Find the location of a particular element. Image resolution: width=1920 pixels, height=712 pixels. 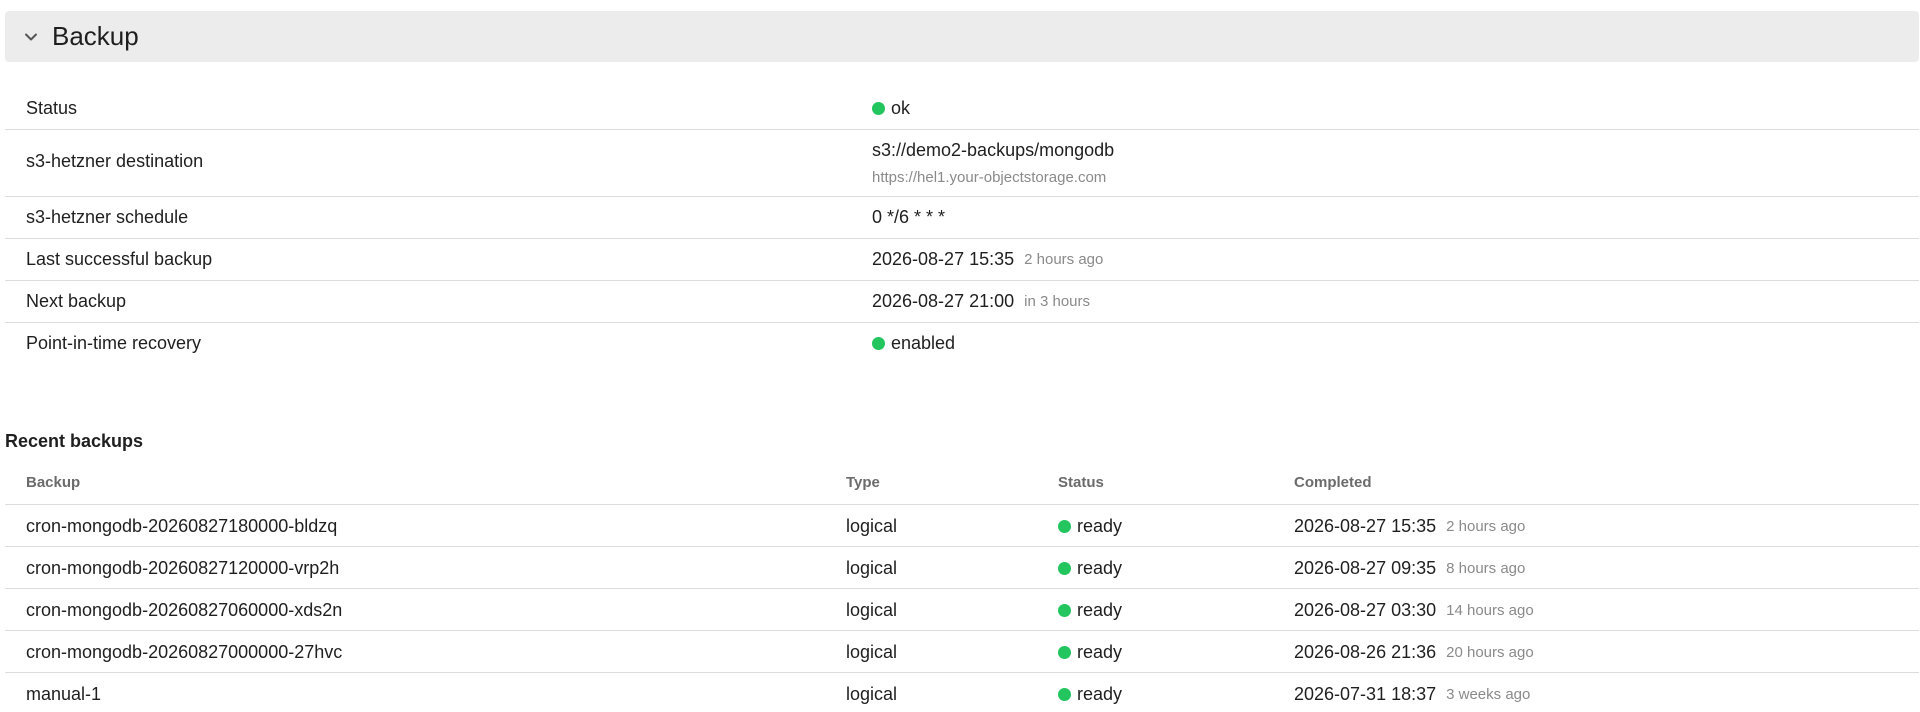

backup-completed-time: 2026-08-27 15:35 is located at coordinates (1365, 526).